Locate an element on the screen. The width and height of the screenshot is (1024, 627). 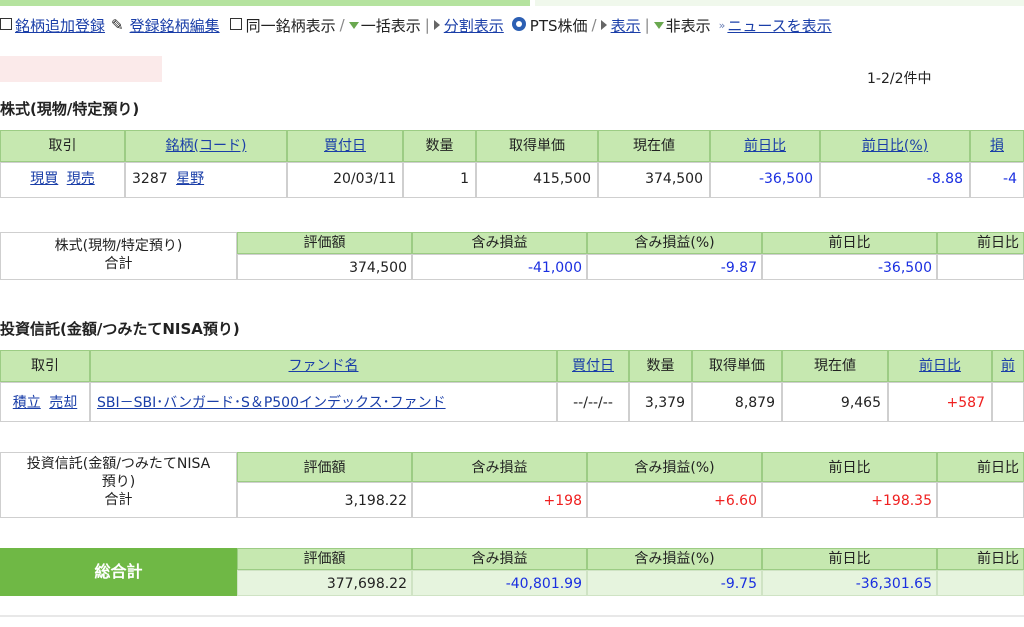
summary-unrealized: -41,000 is located at coordinates (499, 267).